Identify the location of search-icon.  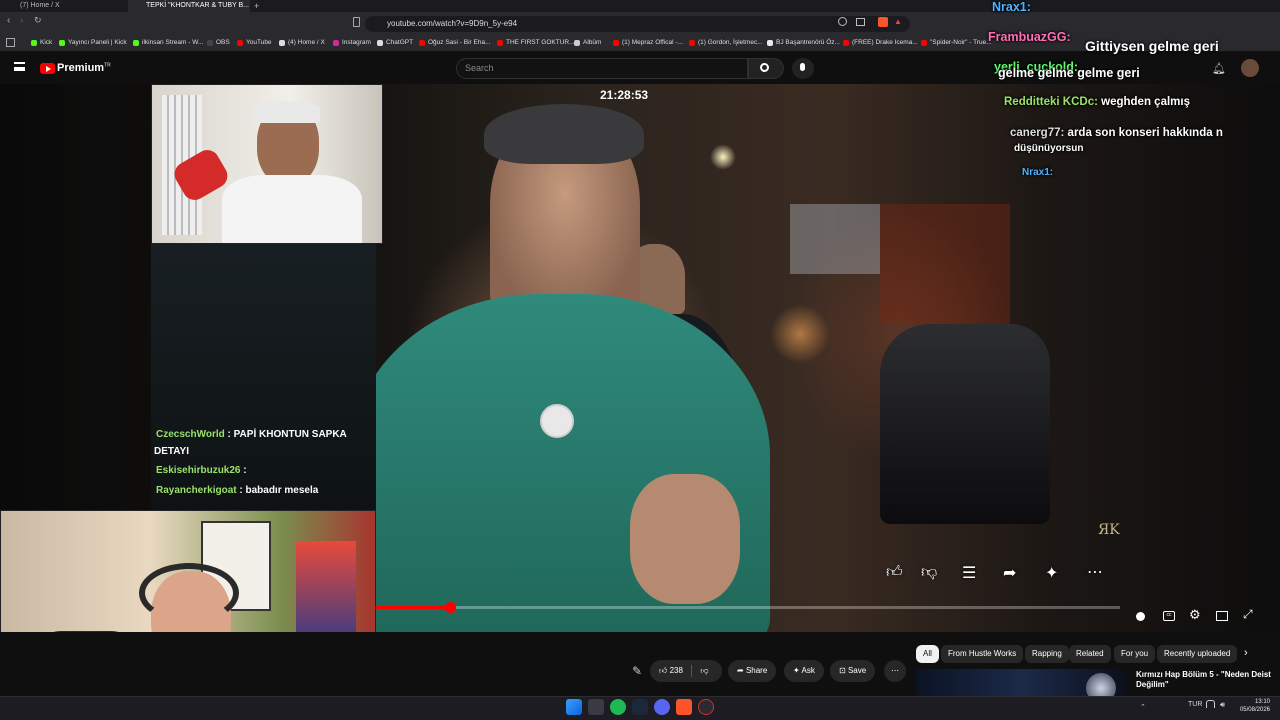
(764, 67).